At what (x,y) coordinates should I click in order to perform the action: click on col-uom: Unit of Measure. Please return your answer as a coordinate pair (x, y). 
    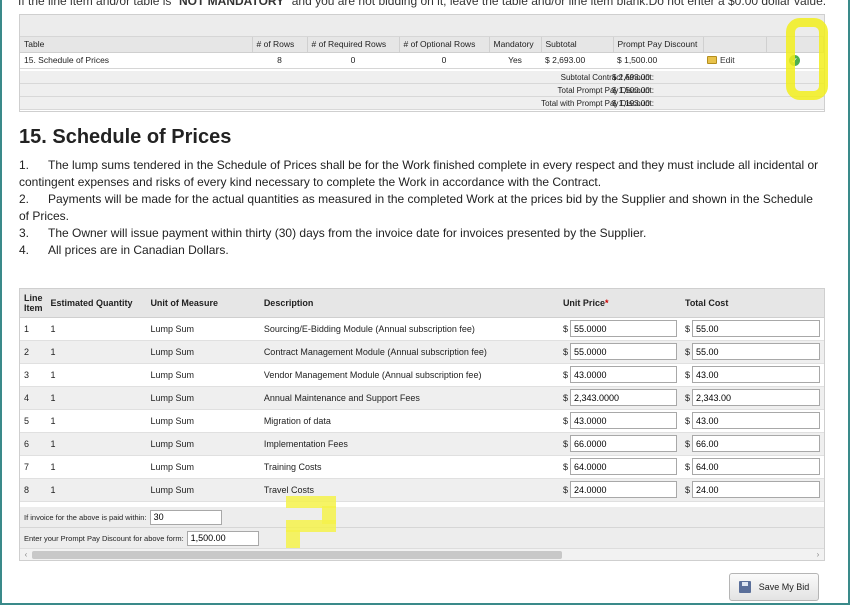
    Looking at the image, I should click on (203, 303).